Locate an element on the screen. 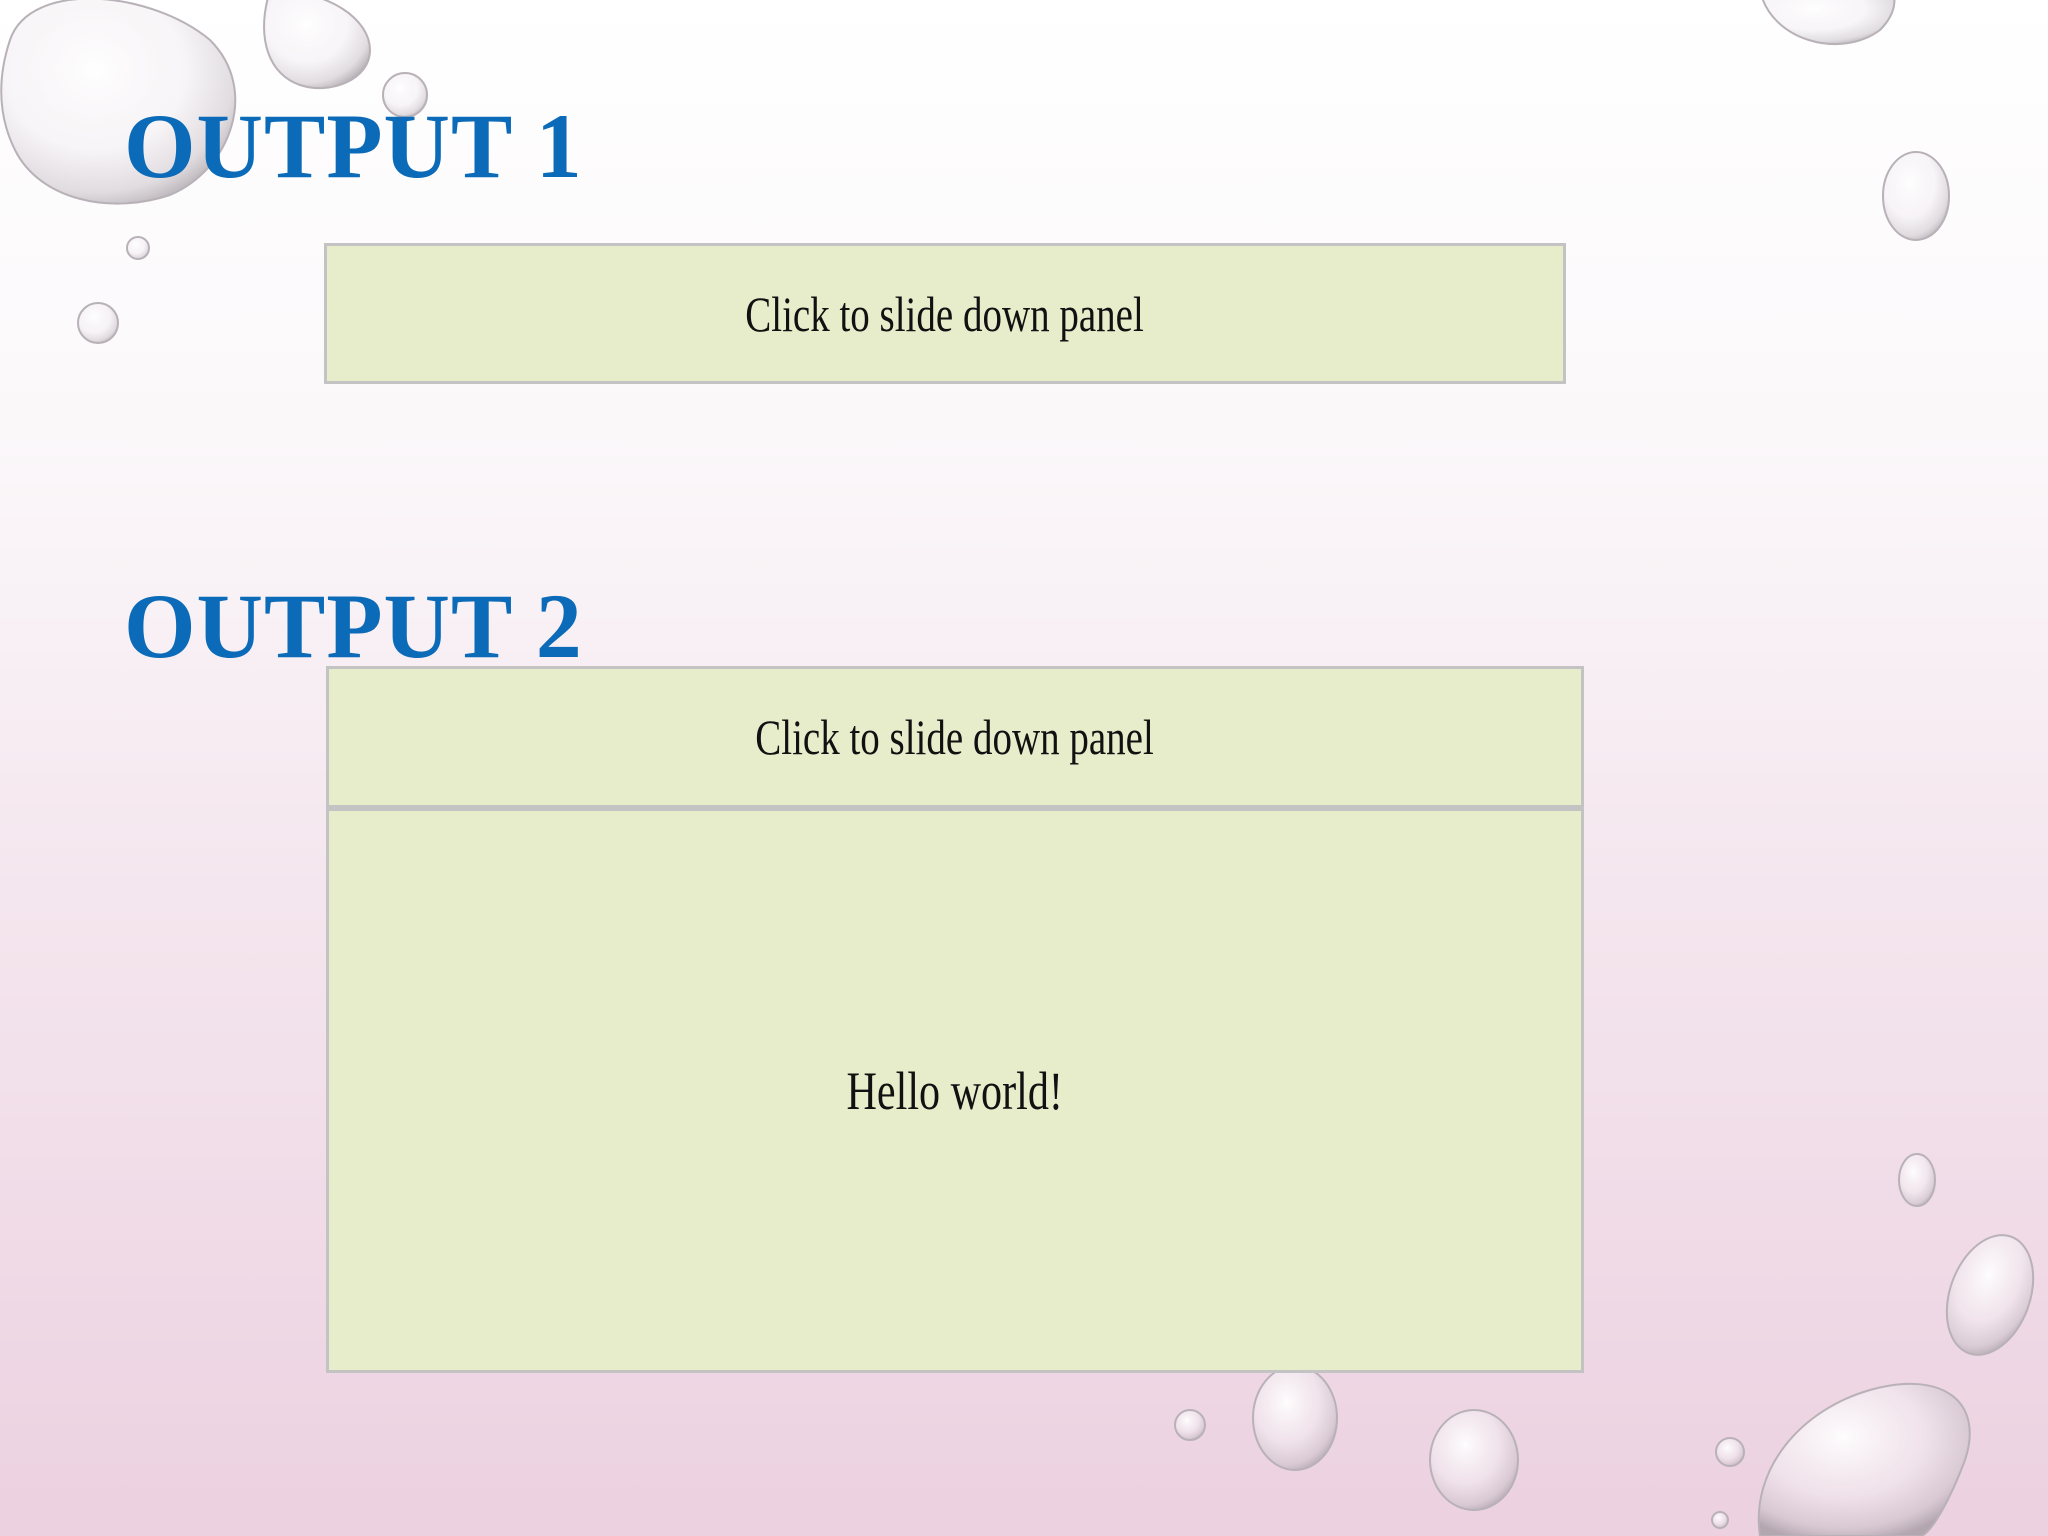 Image resolution: width=2048 pixels, height=1536 pixels. panel-text: Hello world! is located at coordinates (955, 1090).